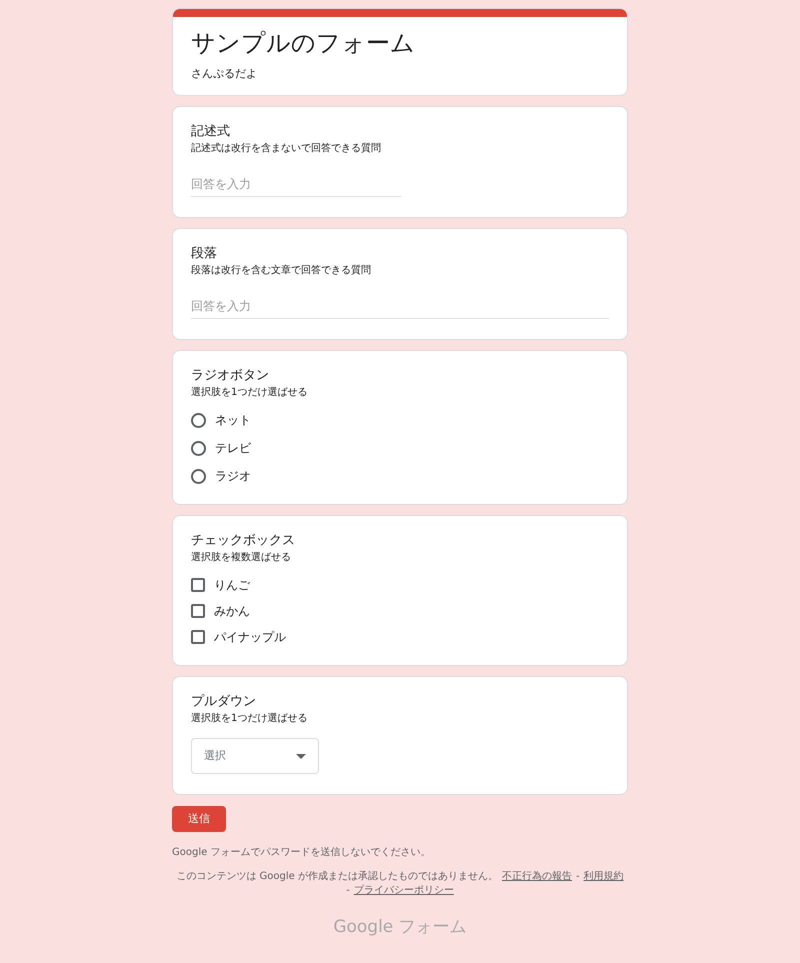 Image resolution: width=800 pixels, height=963 pixels. What do you see at coordinates (301, 756) in the screenshot?
I see `caret-icon` at bounding box center [301, 756].